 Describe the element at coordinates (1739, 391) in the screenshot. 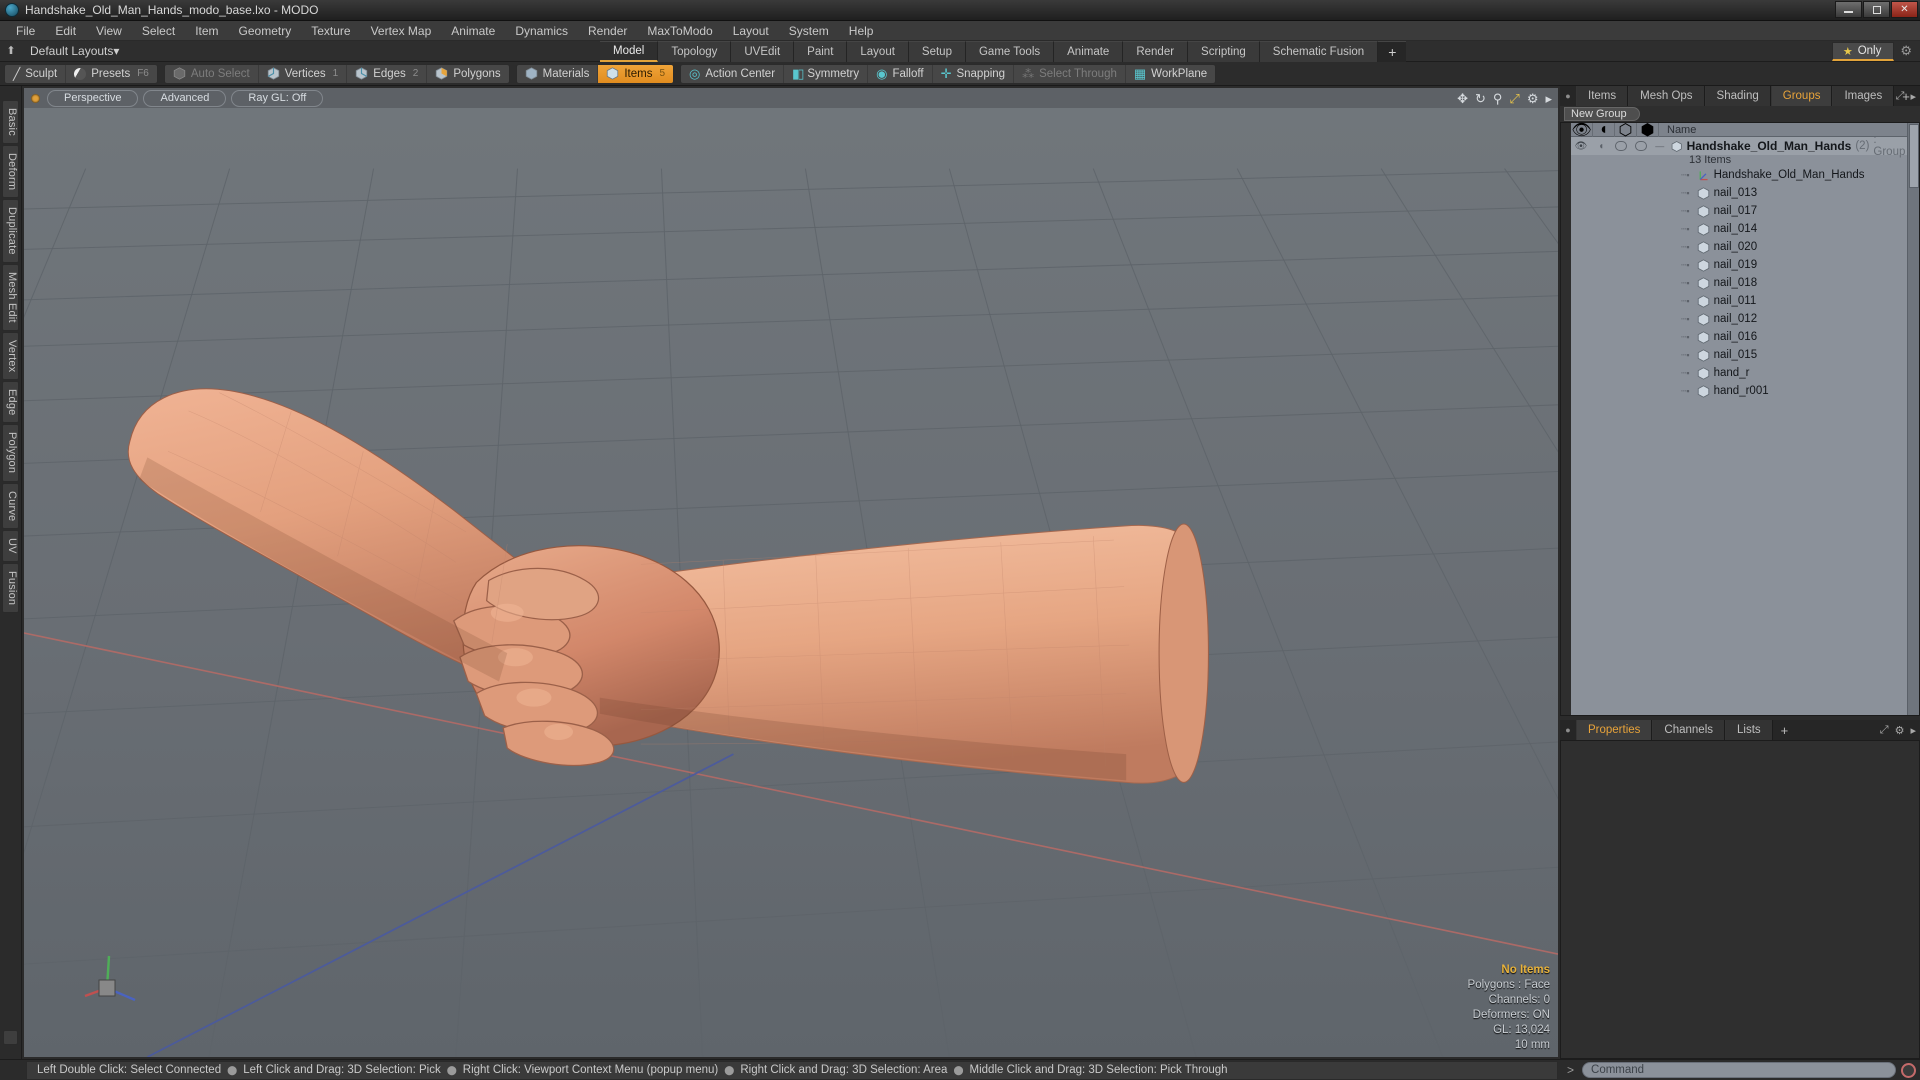

I see `tree-item-row: ┄▪ hand_r001` at that location.